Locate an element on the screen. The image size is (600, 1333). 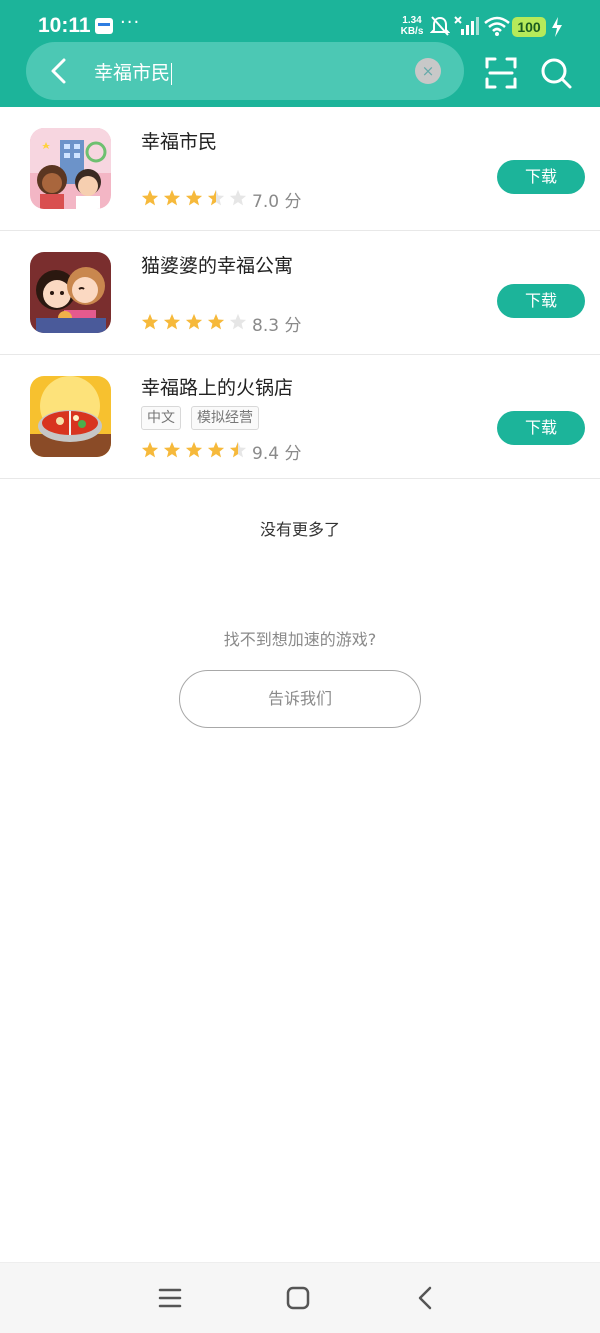
no-more-results-text: 没有更多了 is located at coordinates (299, 529).